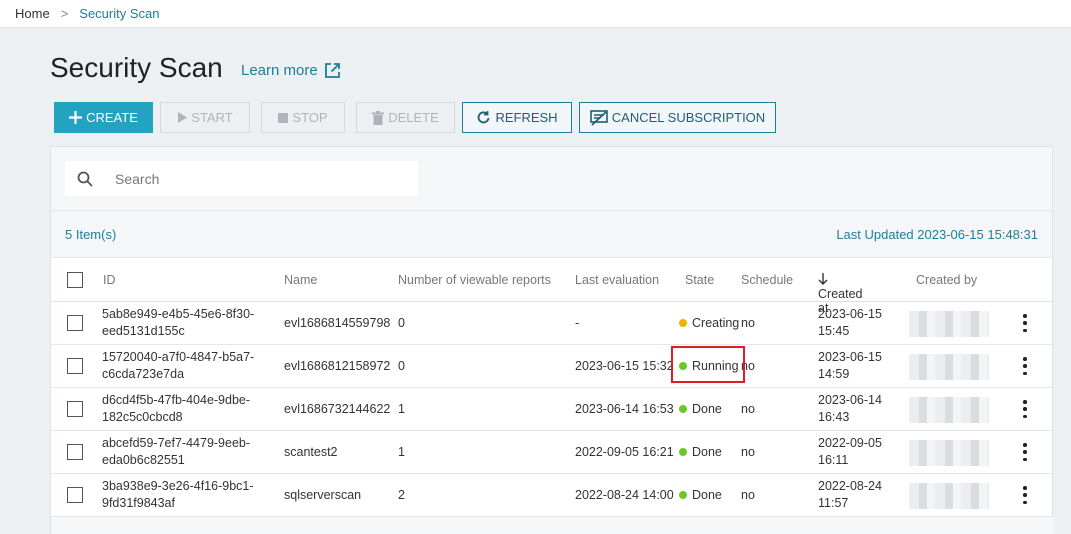  I want to click on header-reports: Number of viewable reports, so click(474, 280).